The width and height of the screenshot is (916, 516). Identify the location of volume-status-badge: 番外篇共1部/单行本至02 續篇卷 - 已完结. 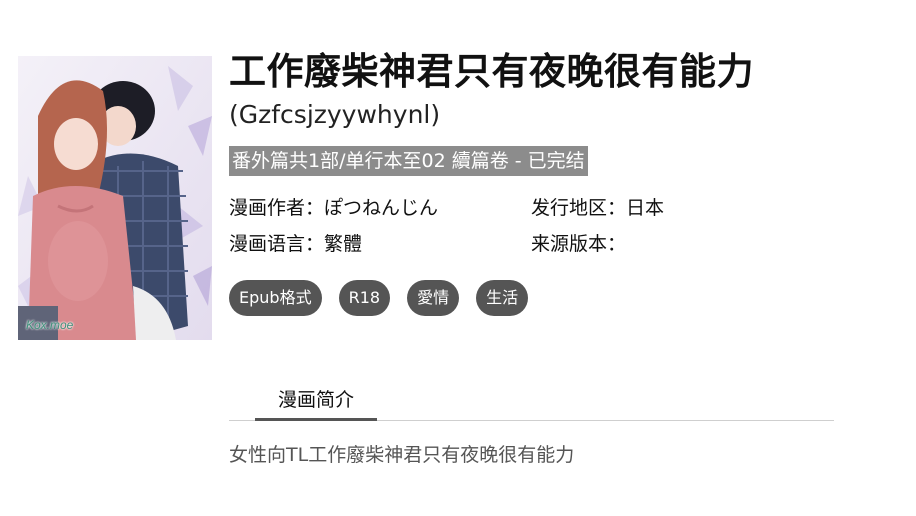
(408, 161).